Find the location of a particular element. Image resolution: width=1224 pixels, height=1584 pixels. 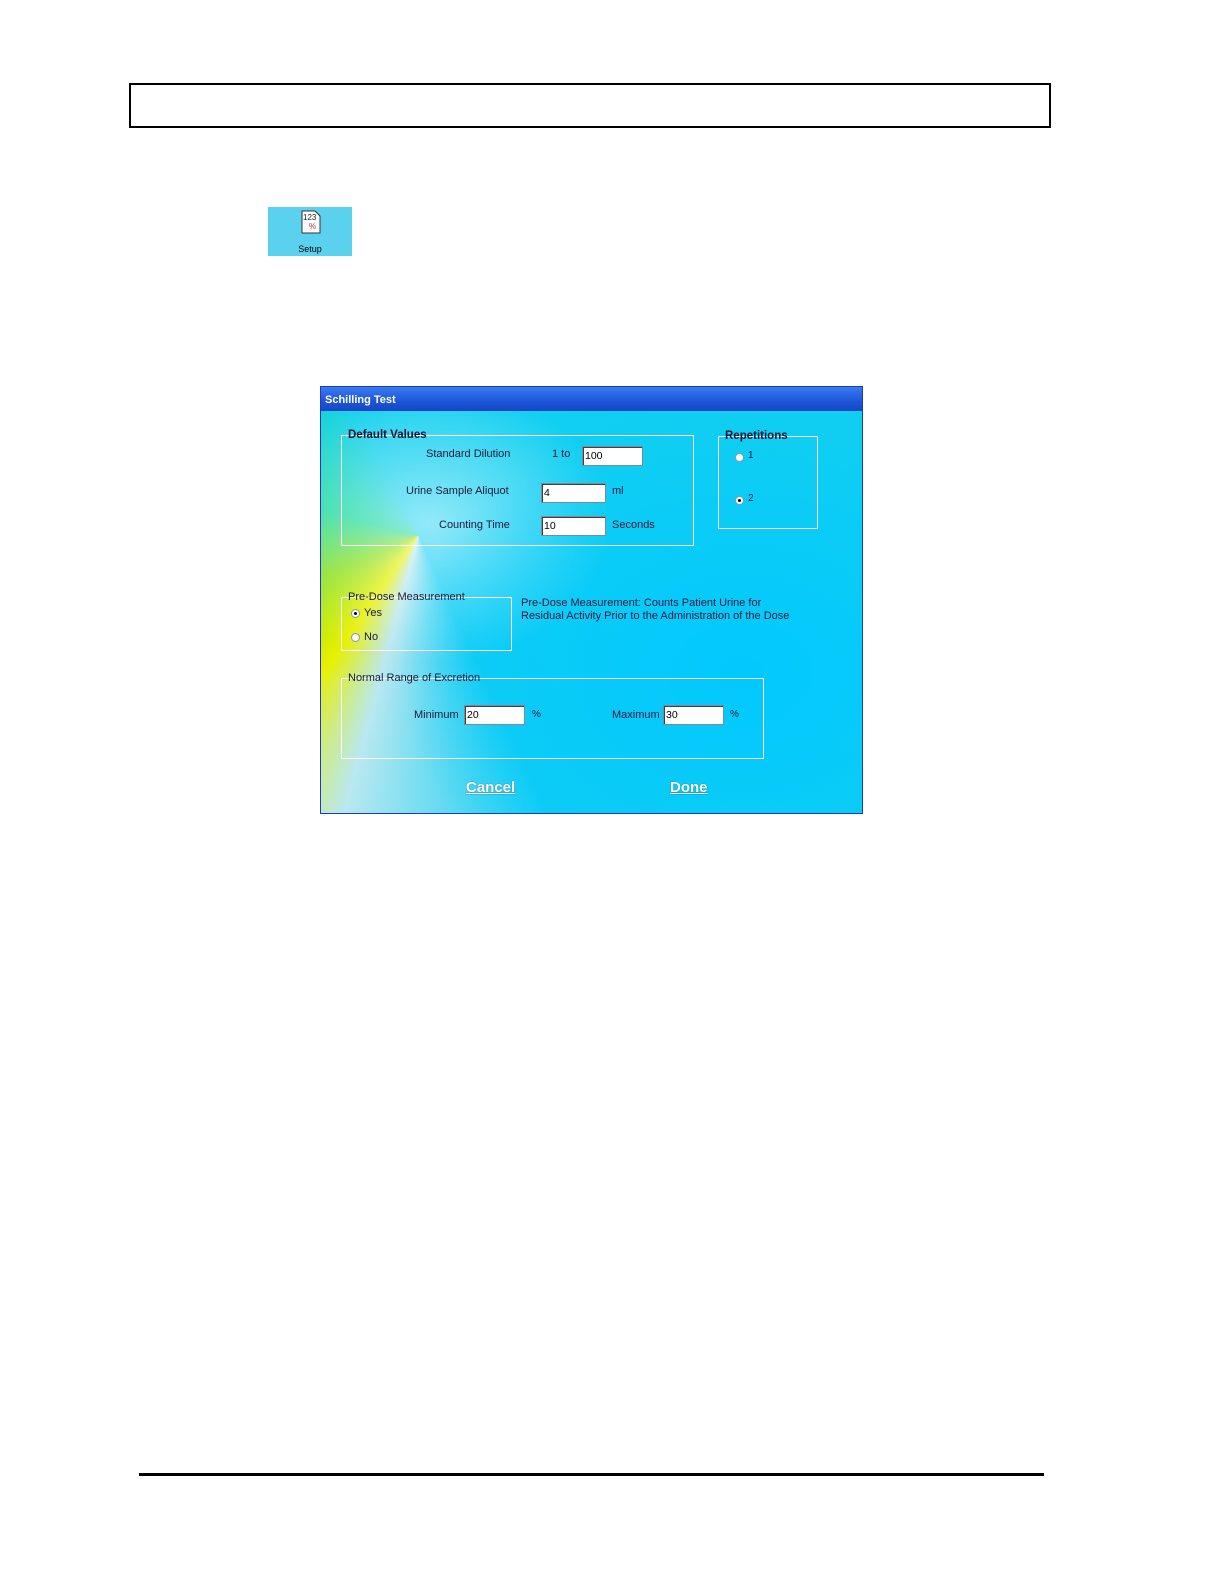

minimum-label: Minimum is located at coordinates (436, 715).